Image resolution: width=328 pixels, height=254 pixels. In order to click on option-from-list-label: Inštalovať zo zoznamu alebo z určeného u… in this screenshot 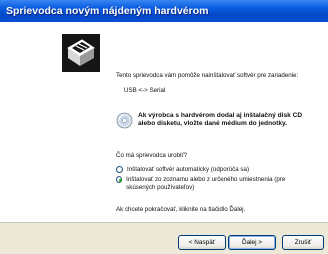, I will do `click(206, 183)`.